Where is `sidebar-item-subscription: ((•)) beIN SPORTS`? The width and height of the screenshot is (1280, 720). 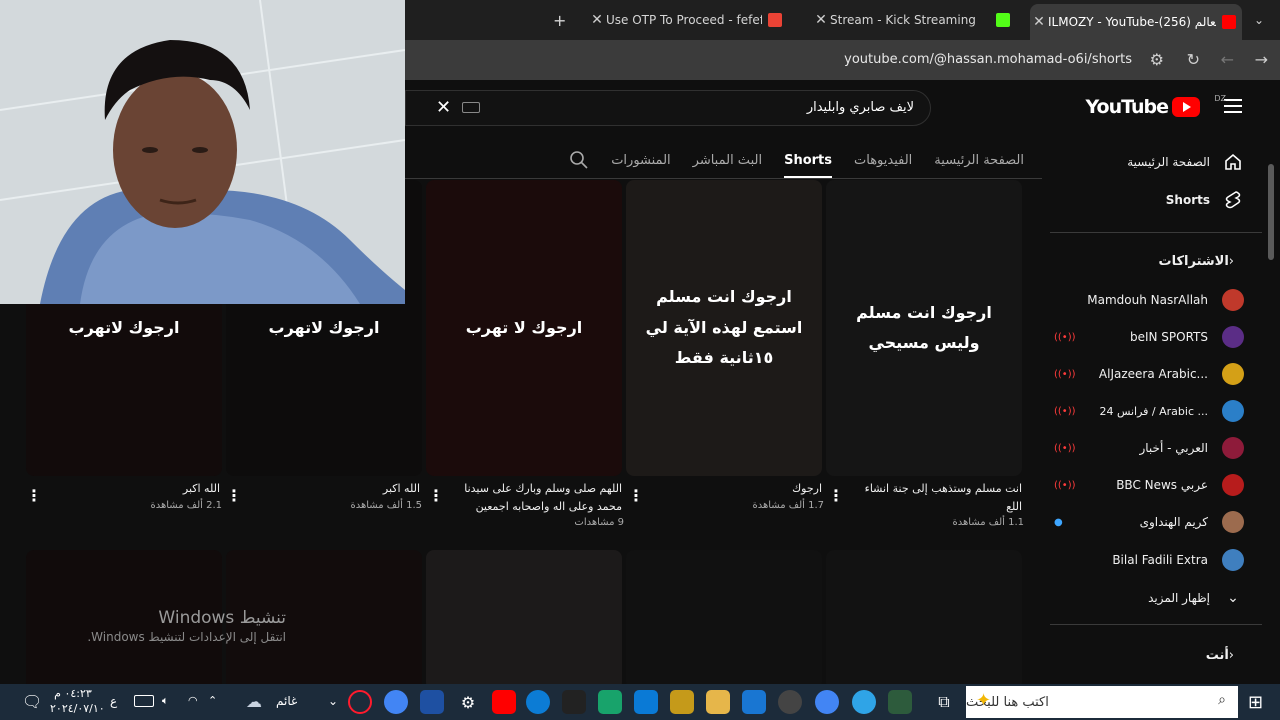 sidebar-item-subscription: ((•)) beIN SPORTS is located at coordinates (1149, 337).